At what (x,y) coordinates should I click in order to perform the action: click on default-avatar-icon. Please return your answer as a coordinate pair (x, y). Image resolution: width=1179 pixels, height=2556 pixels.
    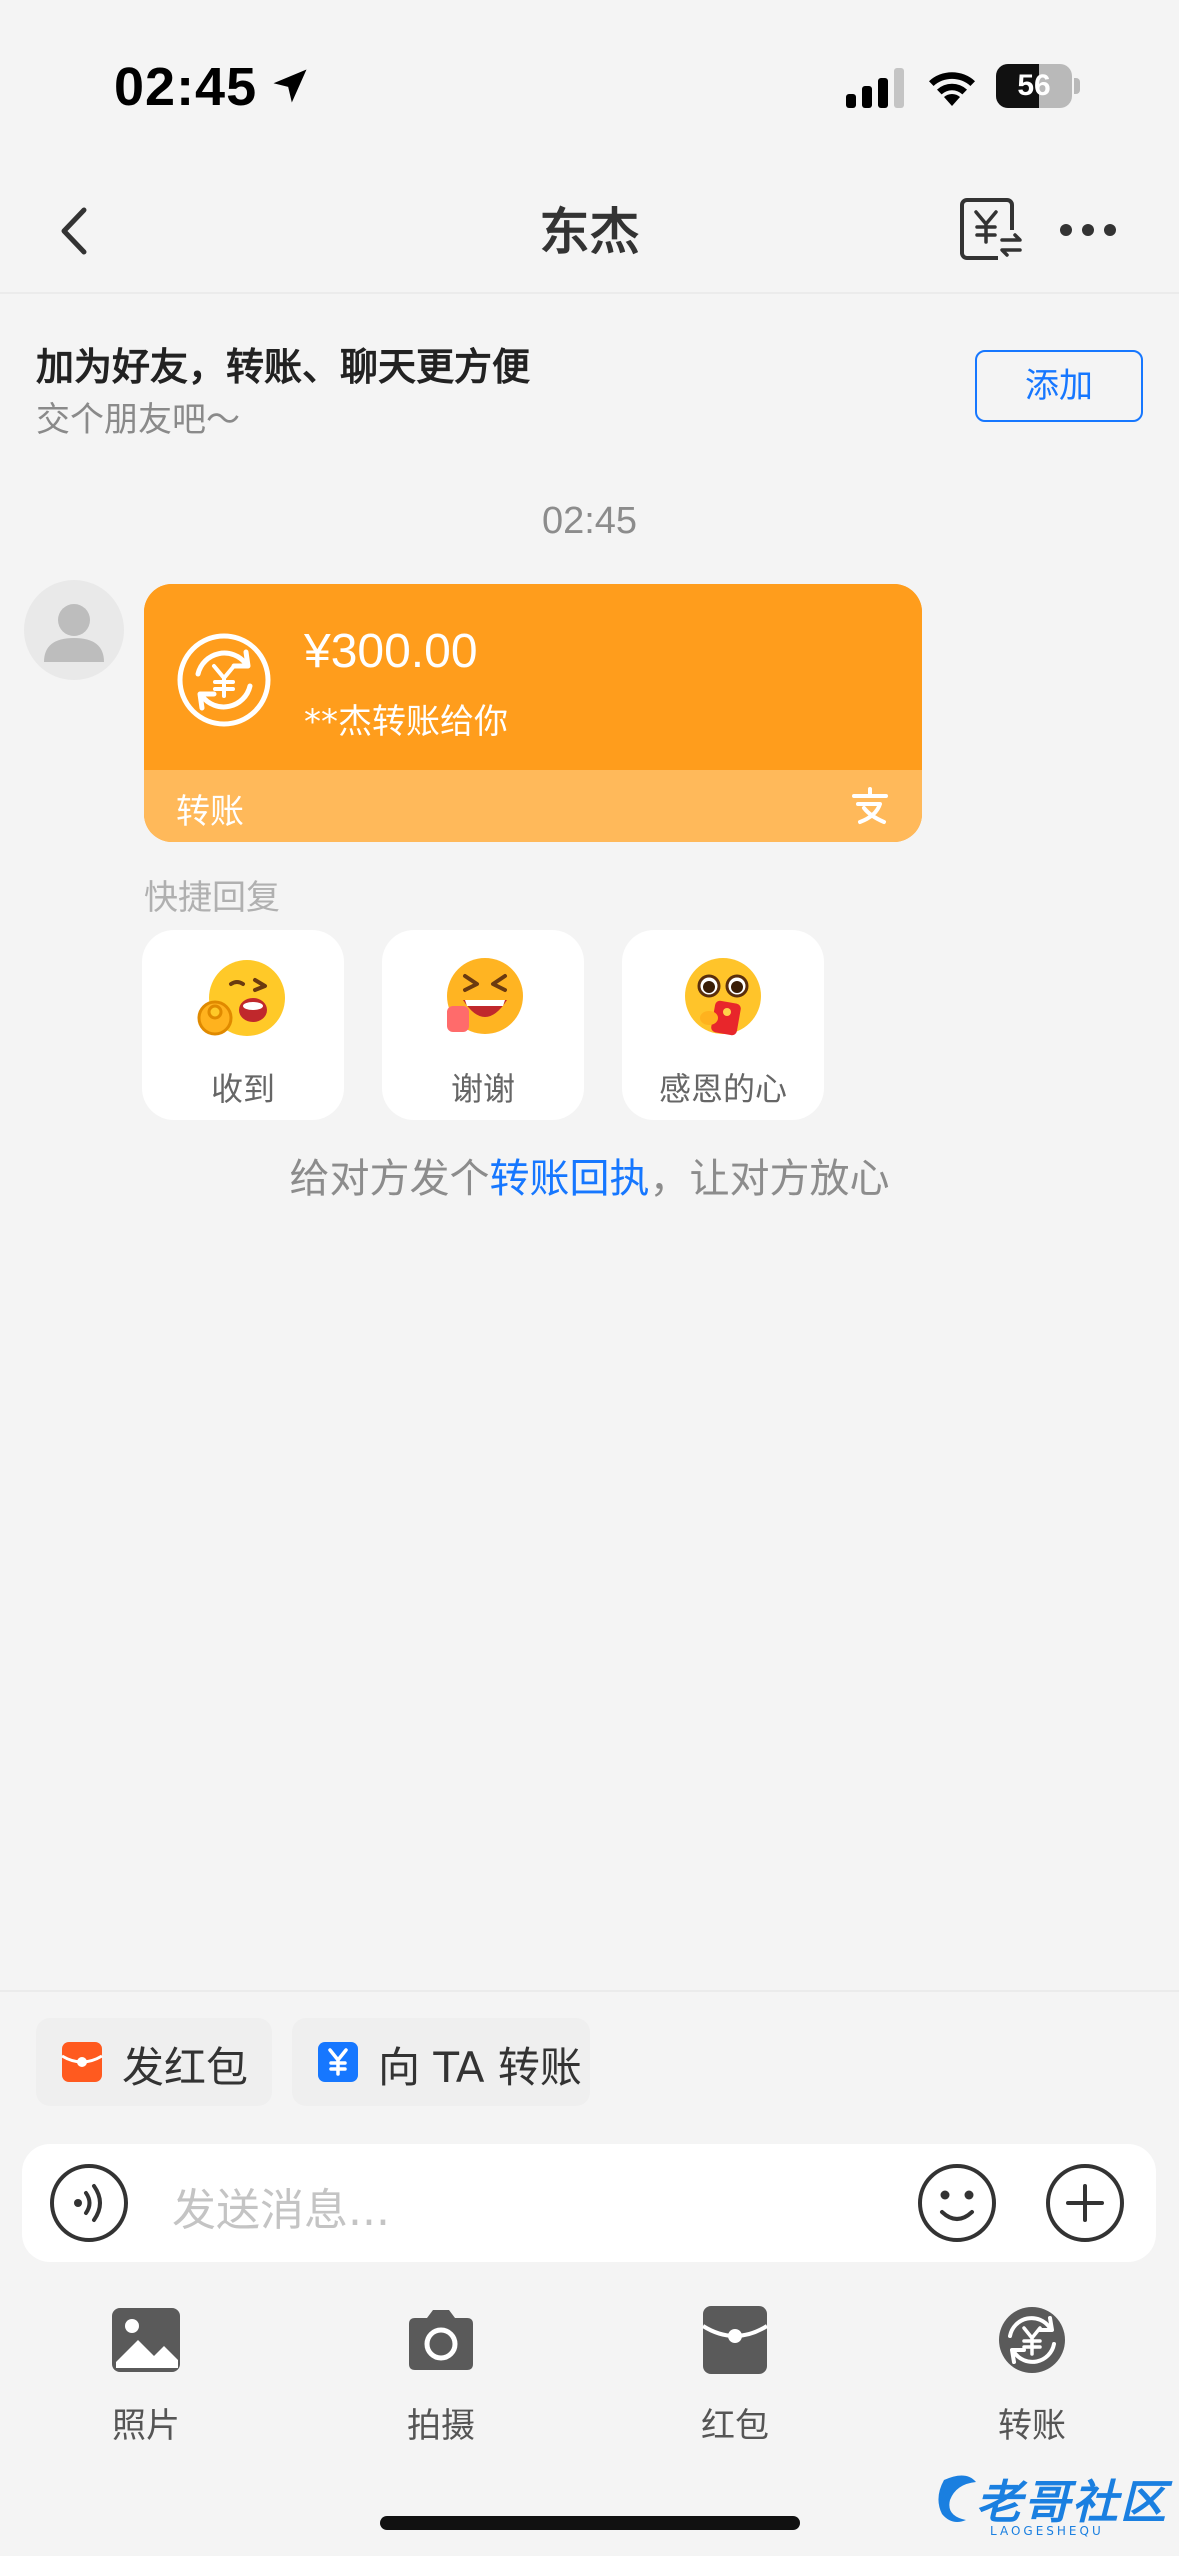
    Looking at the image, I should click on (74, 633).